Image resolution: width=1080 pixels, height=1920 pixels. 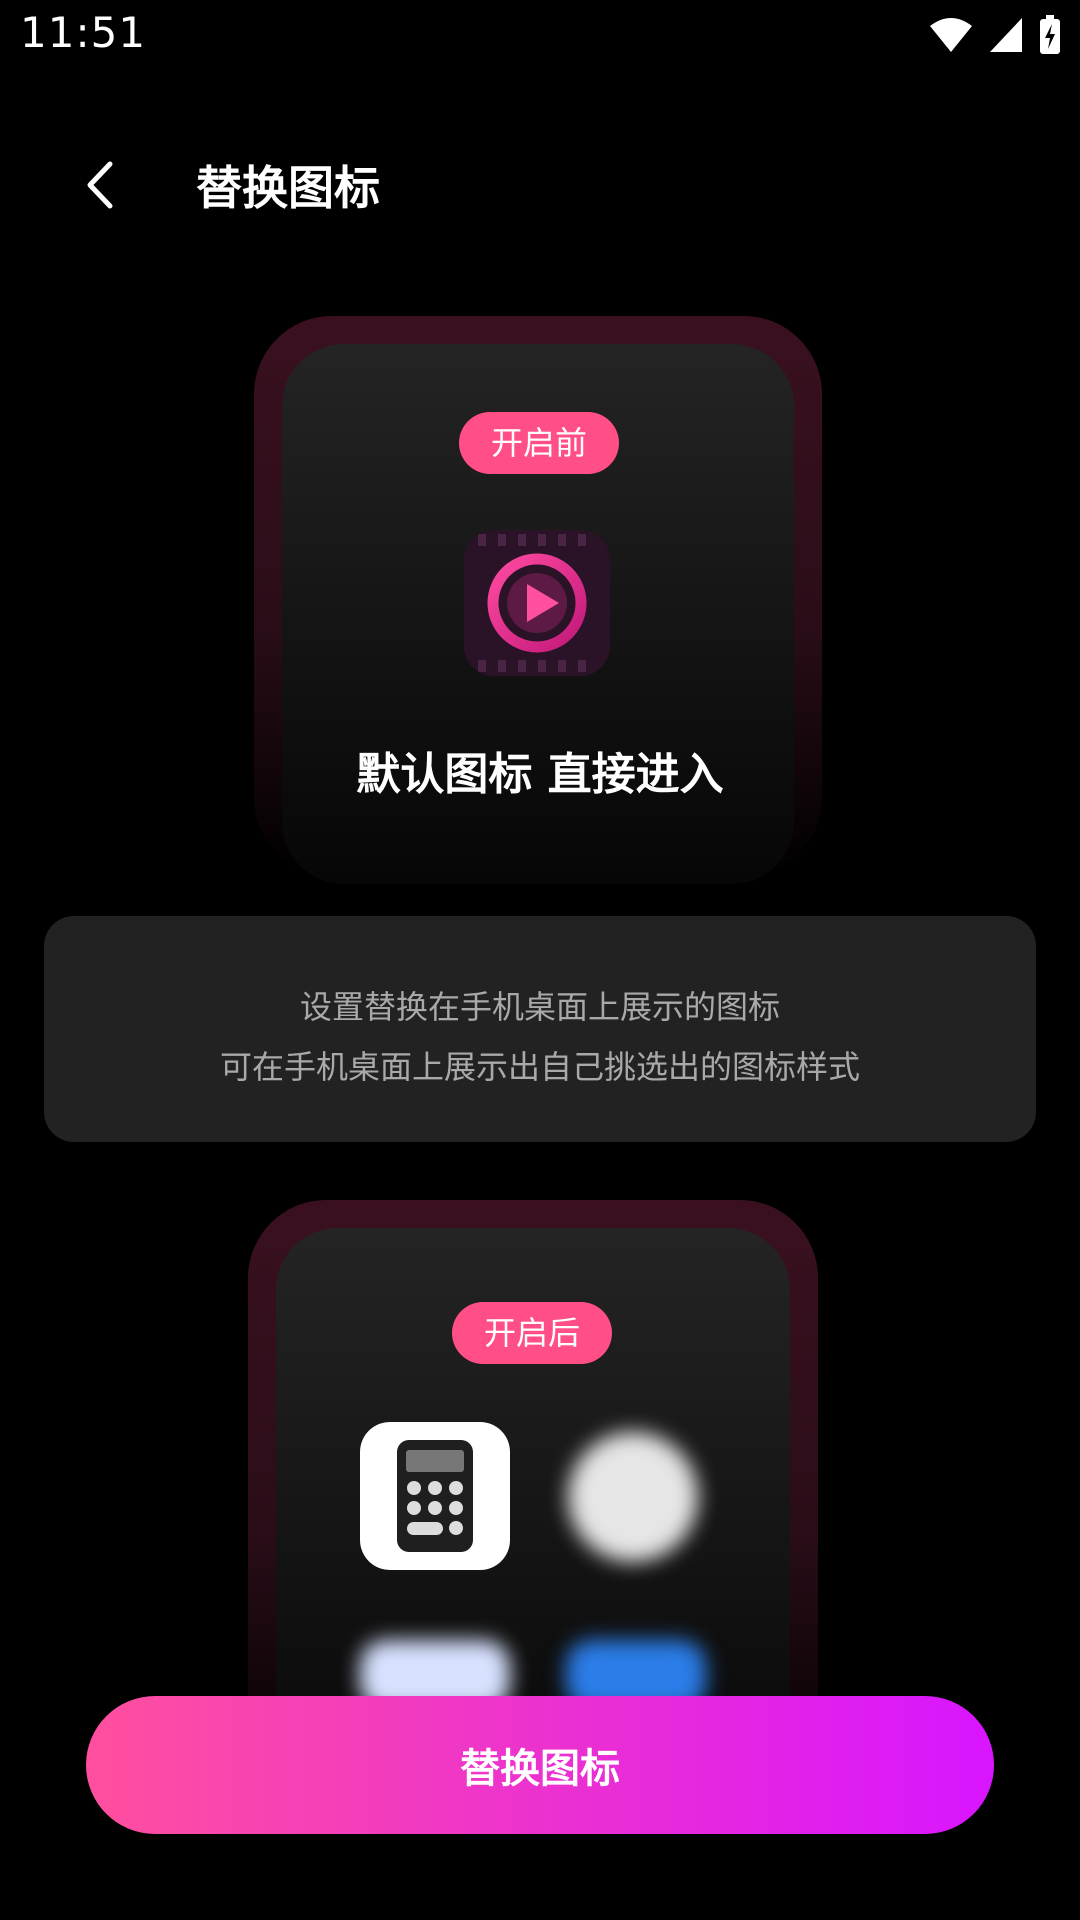 What do you see at coordinates (540, 1029) in the screenshot?
I see `info-card: 设置替换在手机桌面上展示的图标 可在手机桌面上展示出自己挑选出的图标样式` at bounding box center [540, 1029].